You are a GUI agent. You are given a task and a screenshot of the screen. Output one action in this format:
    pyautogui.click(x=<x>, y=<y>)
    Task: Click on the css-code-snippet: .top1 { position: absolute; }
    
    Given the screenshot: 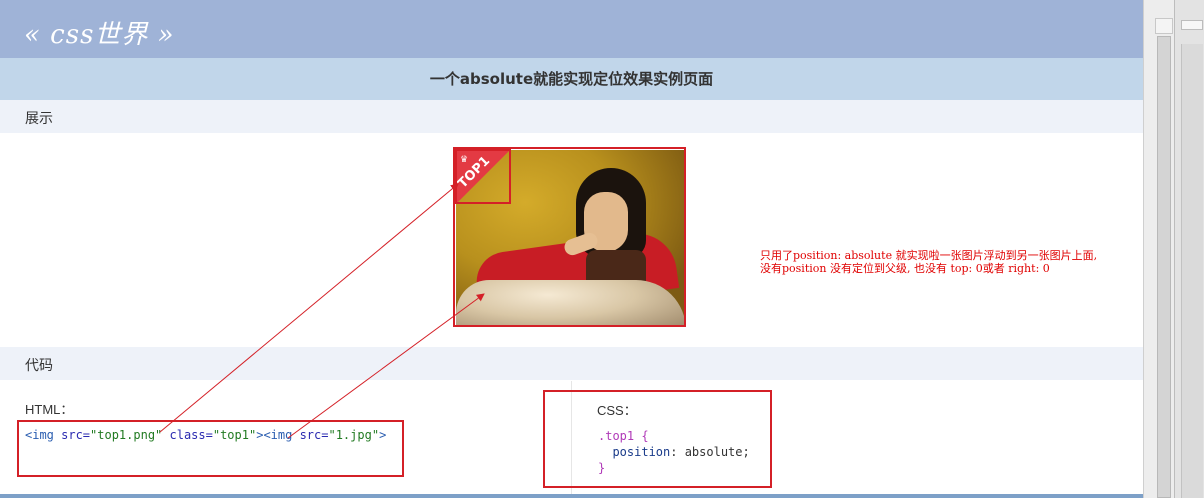 What is the action you would take?
    pyautogui.click(x=674, y=452)
    